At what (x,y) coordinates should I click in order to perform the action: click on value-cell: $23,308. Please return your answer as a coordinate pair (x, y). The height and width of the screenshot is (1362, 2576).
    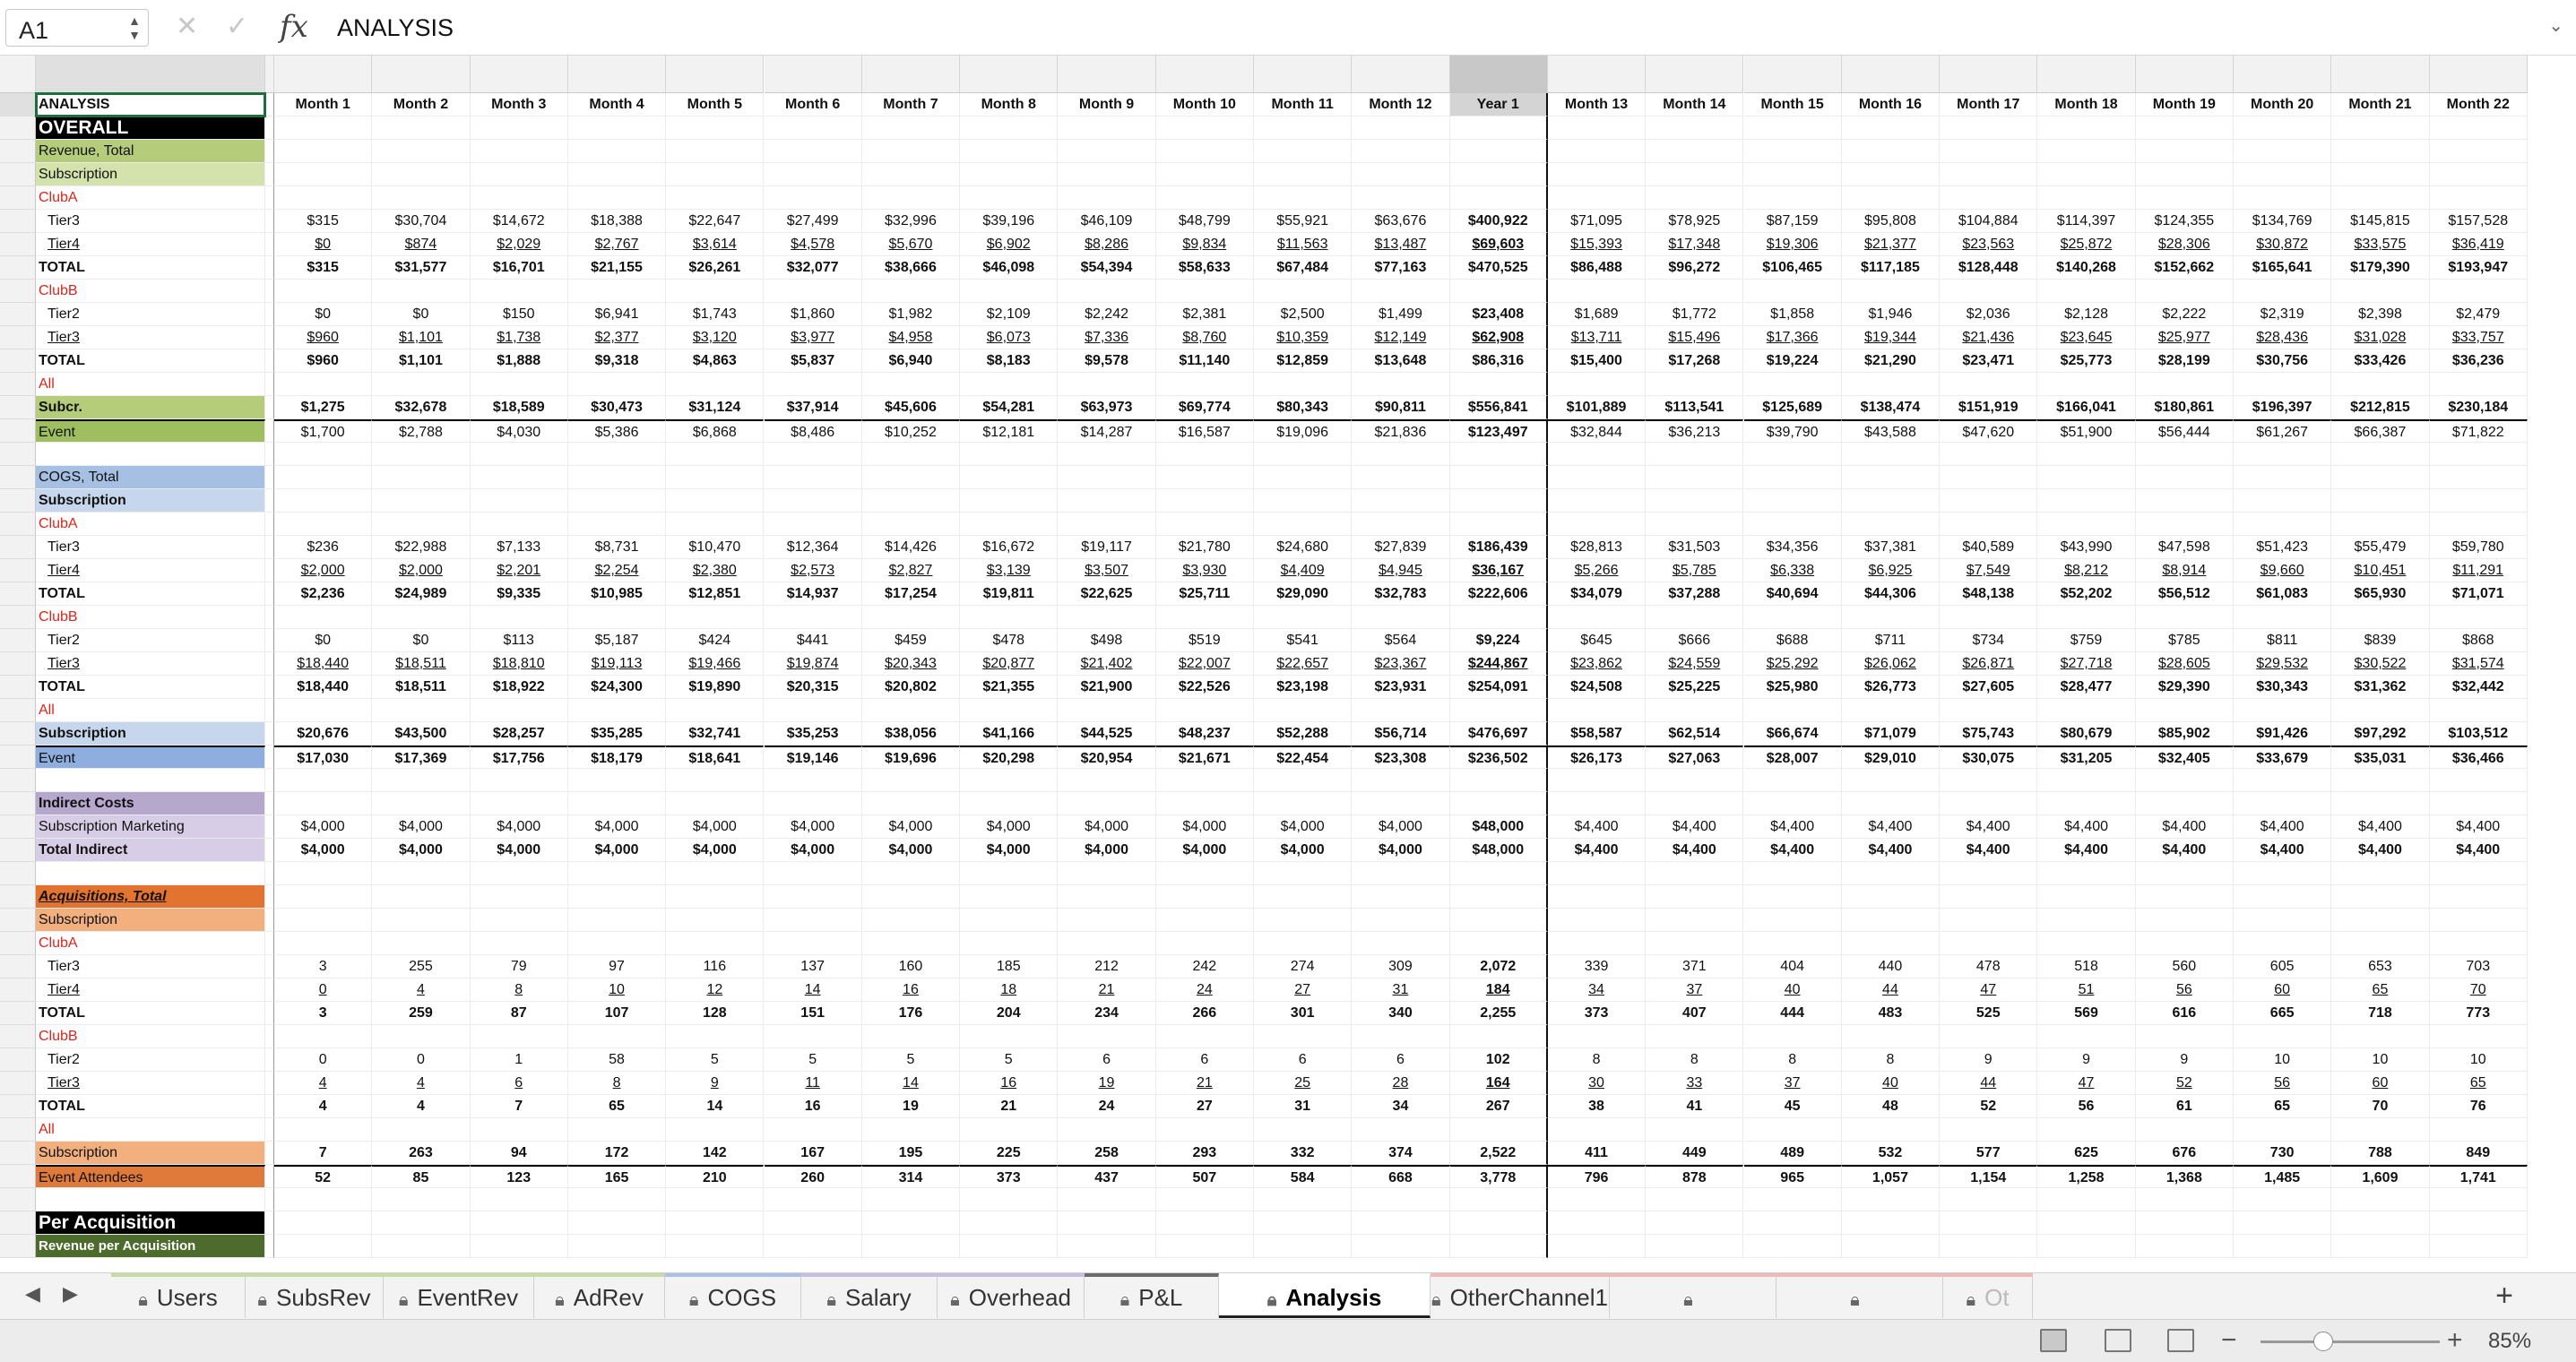
    Looking at the image, I should click on (1401, 757).